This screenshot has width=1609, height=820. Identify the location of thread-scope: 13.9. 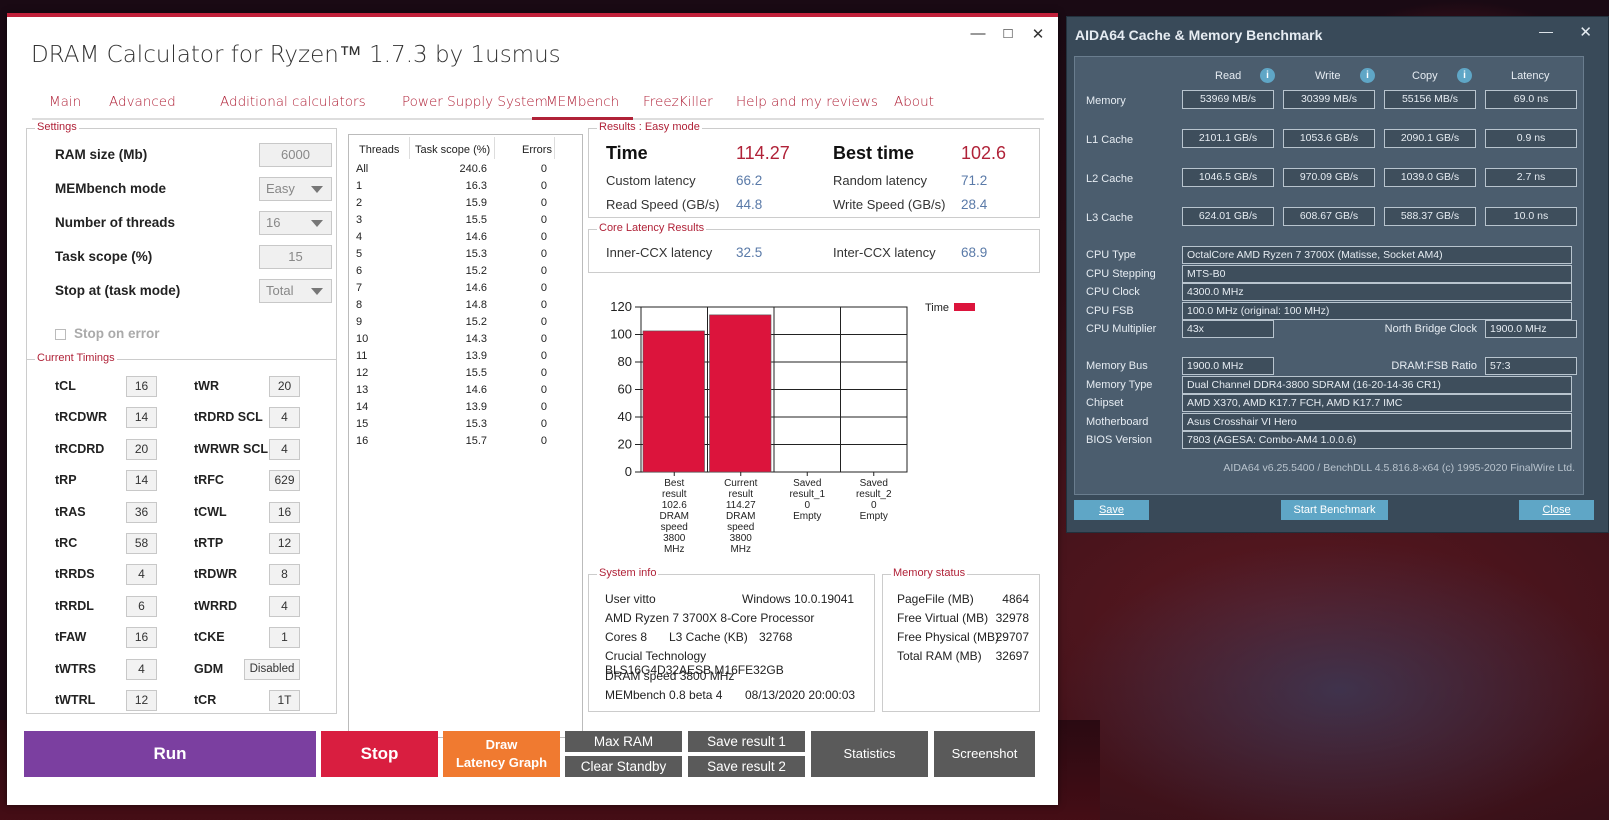
(476, 356).